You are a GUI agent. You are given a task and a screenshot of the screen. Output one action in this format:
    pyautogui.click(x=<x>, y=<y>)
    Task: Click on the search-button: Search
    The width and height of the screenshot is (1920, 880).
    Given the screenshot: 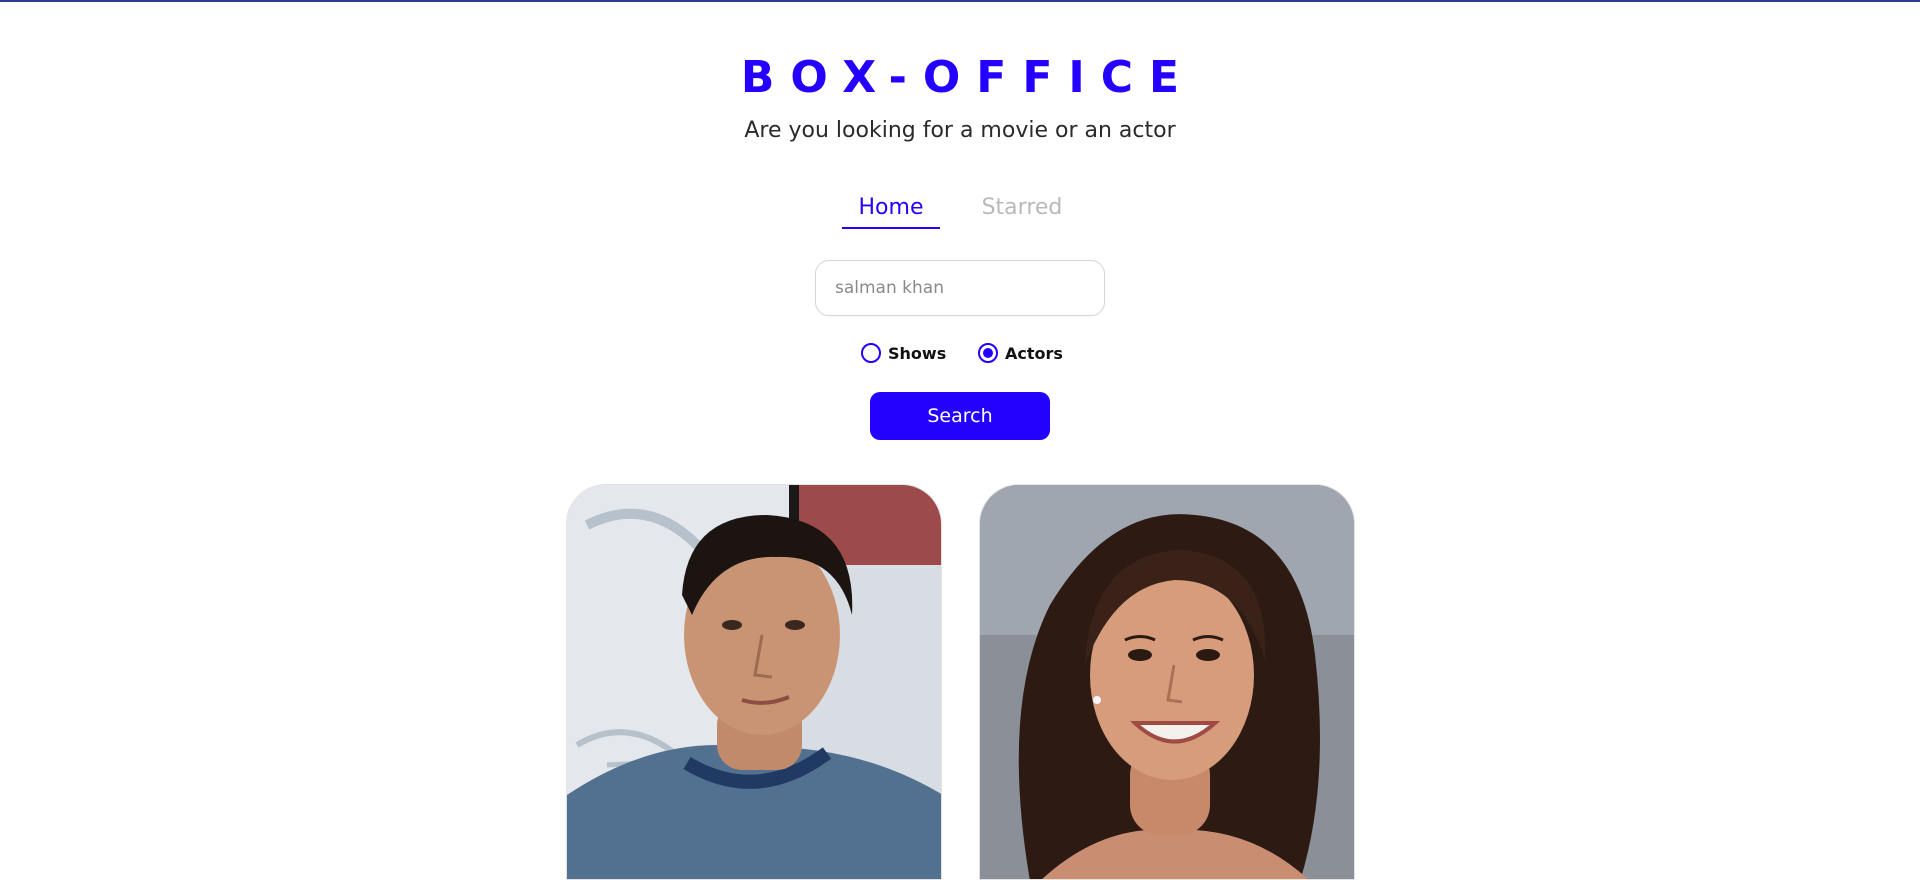 What is the action you would take?
    pyautogui.click(x=960, y=416)
    